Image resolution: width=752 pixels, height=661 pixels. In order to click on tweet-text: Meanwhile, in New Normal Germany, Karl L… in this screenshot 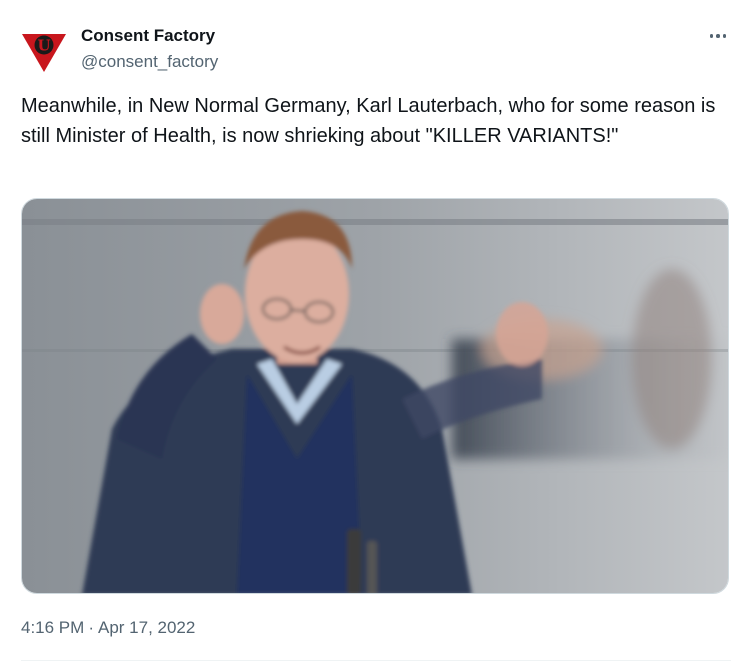, I will do `click(368, 121)`.